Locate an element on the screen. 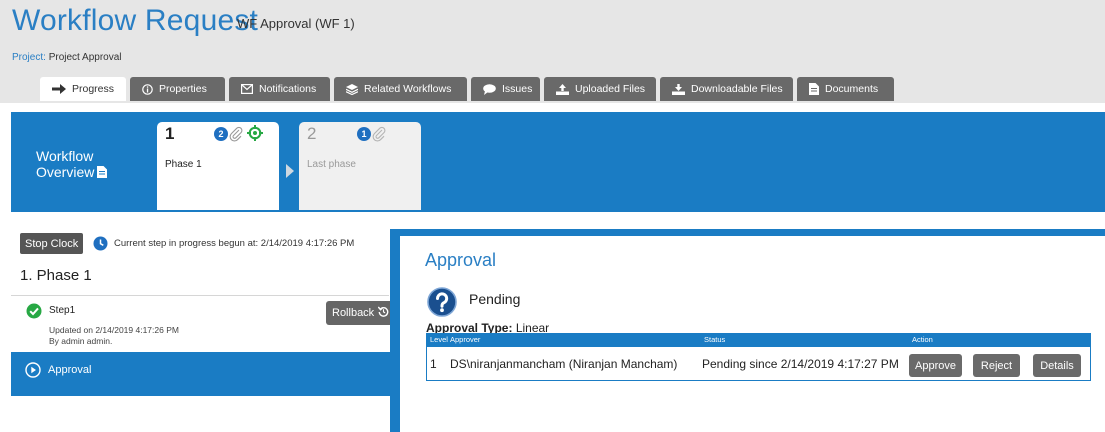 The height and width of the screenshot is (432, 1105). project-label: Project: is located at coordinates (29, 57).